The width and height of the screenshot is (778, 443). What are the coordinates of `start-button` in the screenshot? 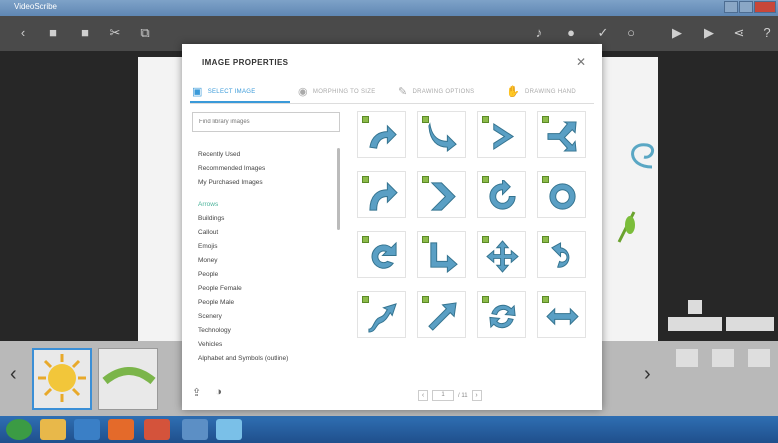 It's located at (19, 429).